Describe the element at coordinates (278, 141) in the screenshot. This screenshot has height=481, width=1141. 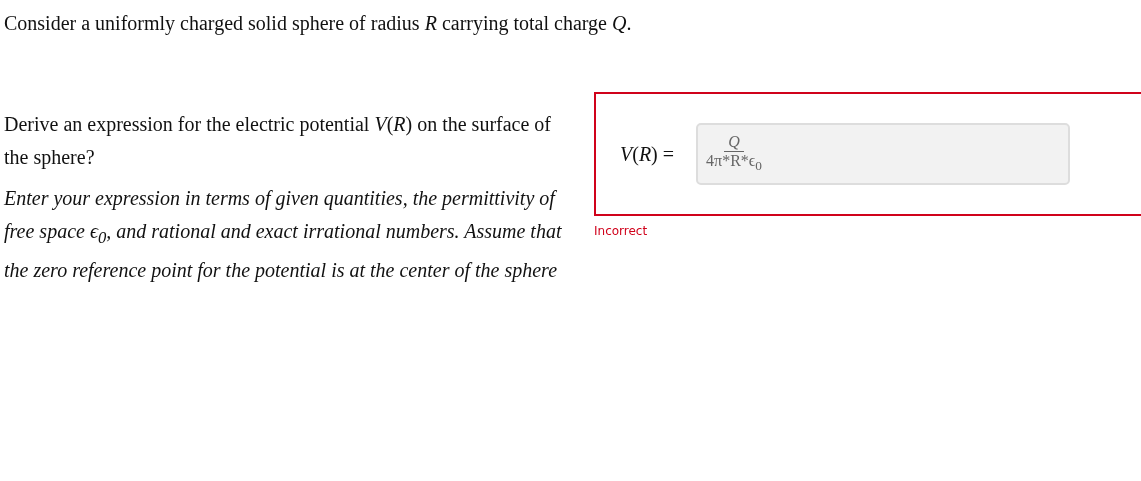
I see `question-text: Derive an expression for the electric potential V(R) on the surface of the sphere?` at that location.